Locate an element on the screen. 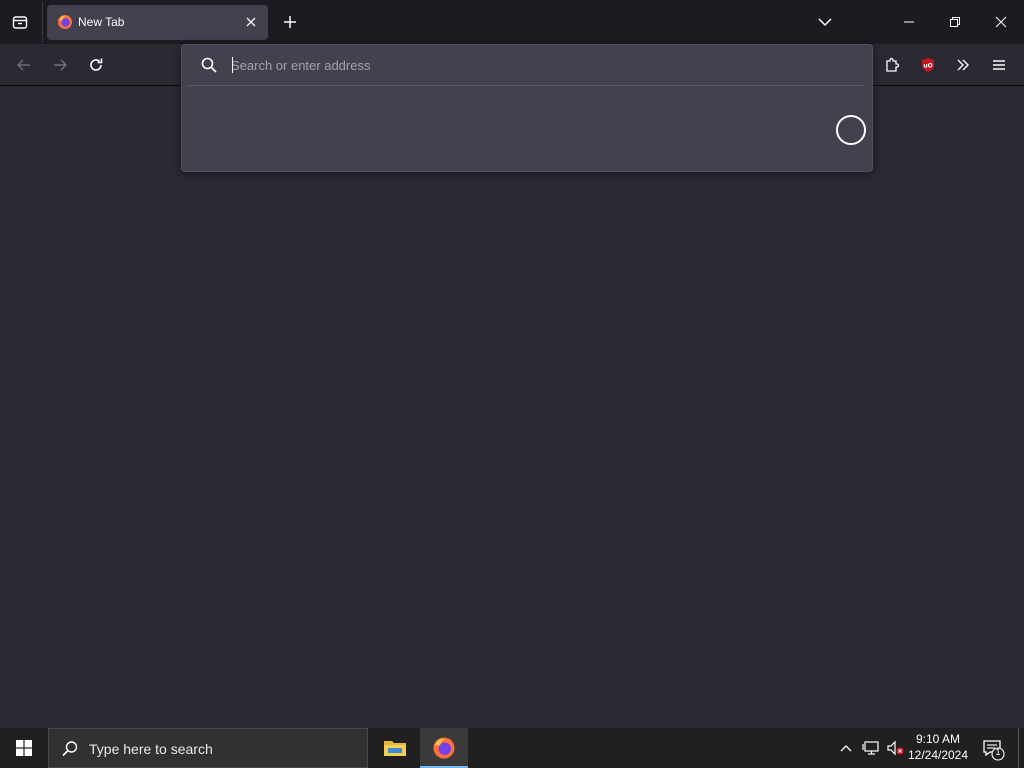  minimize-window-button is located at coordinates (909, 22).